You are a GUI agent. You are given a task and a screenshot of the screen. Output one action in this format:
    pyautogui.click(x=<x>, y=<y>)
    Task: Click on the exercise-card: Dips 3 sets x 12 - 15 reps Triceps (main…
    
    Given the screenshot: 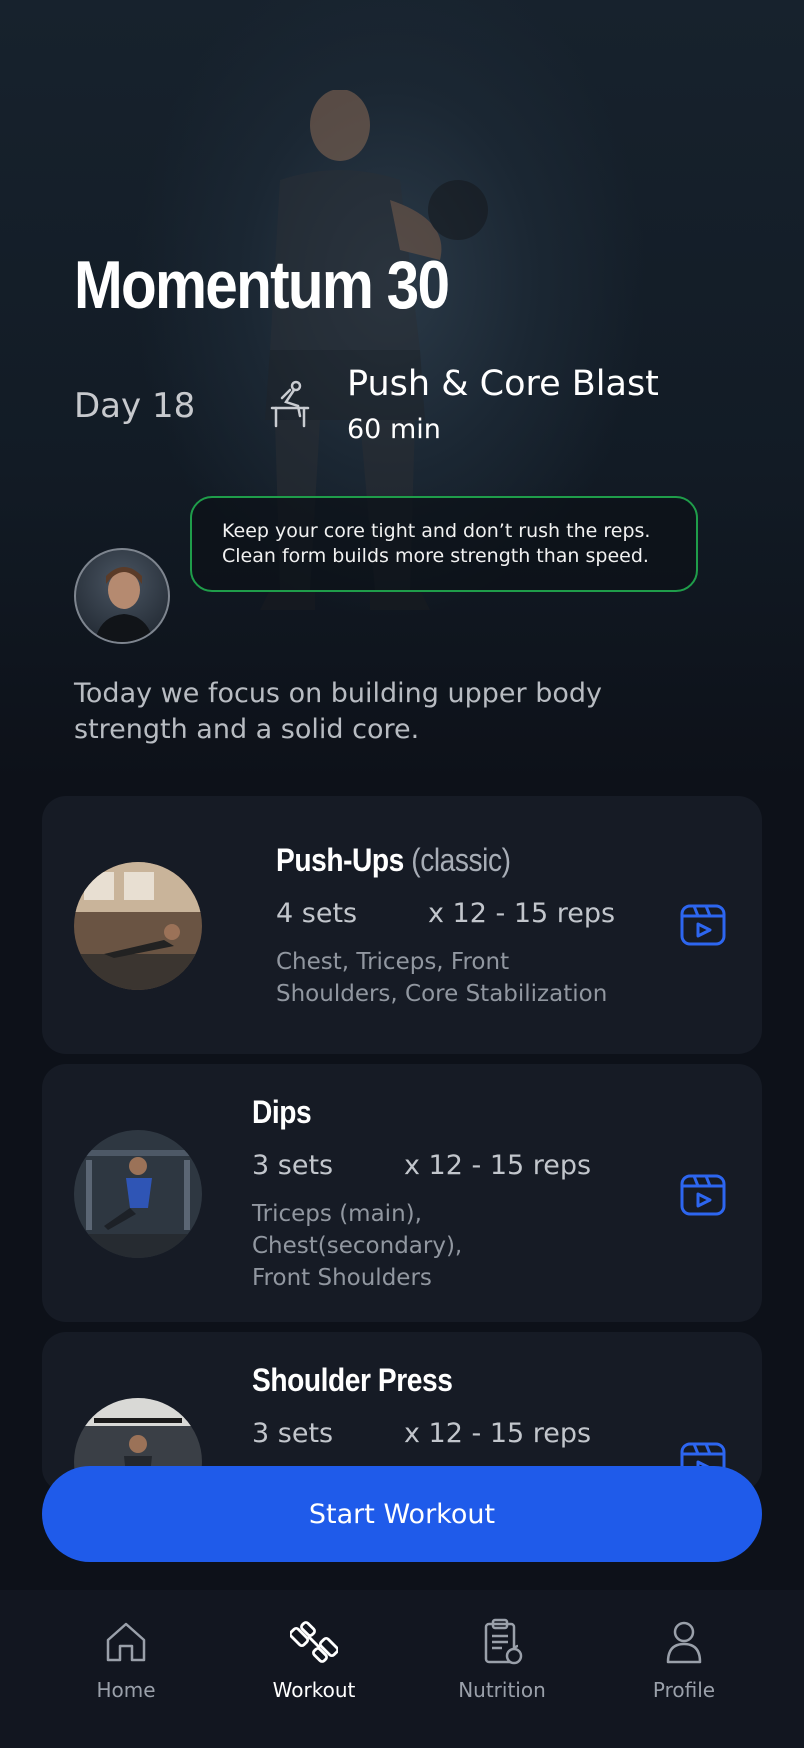 What is the action you would take?
    pyautogui.click(x=402, y=1193)
    